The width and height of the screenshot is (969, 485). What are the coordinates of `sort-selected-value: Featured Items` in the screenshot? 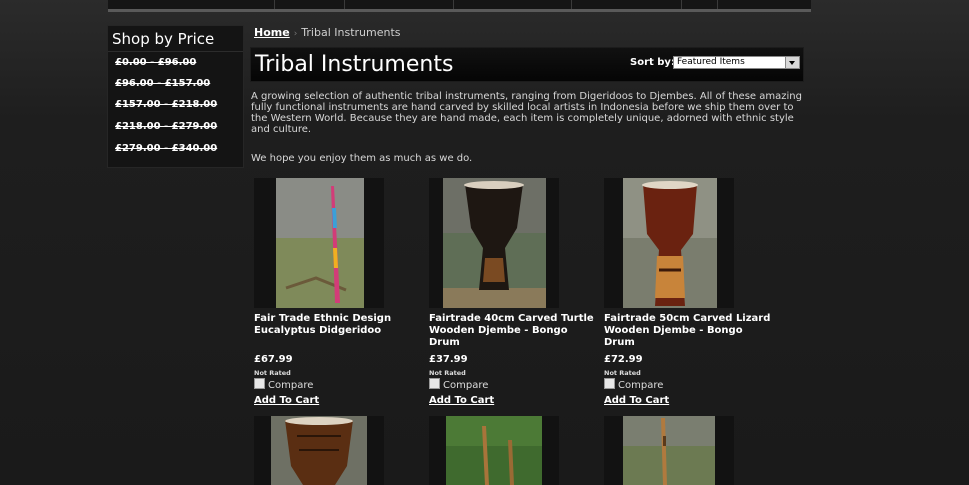 It's located at (711, 62).